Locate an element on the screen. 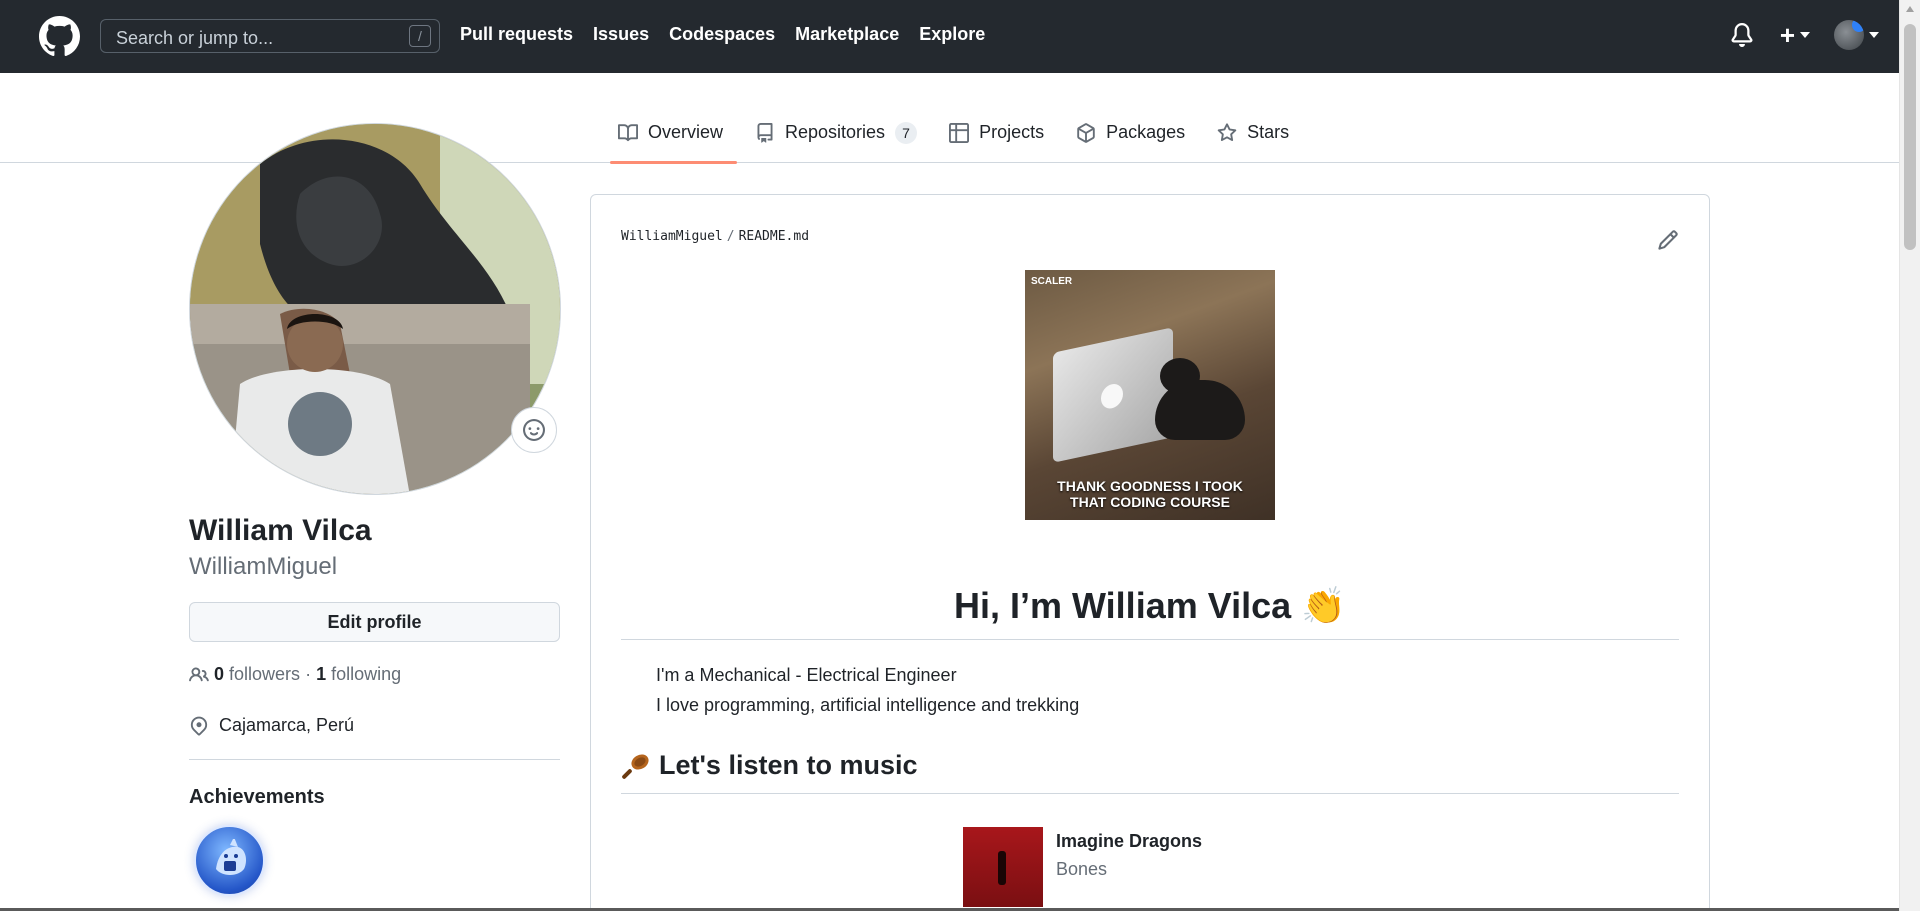 This screenshot has height=911, width=1920. nav-codespaces: Codespaces is located at coordinates (722, 34).